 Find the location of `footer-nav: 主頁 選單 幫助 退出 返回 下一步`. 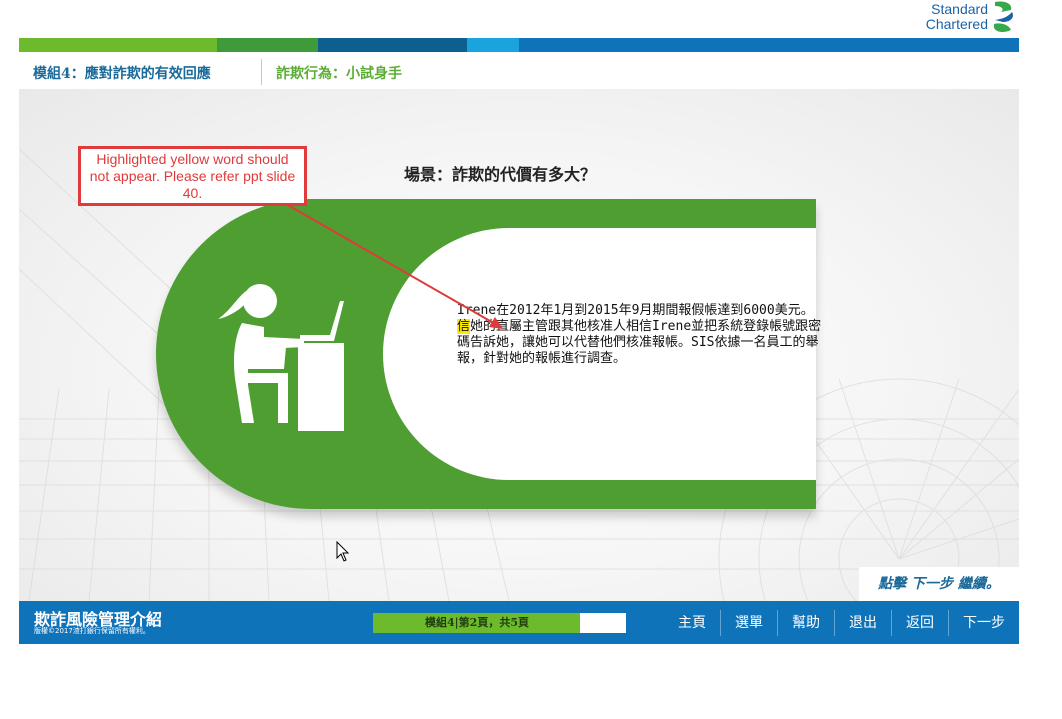

footer-nav: 主頁 選單 幫助 退出 返回 下一步 is located at coordinates (841, 622).